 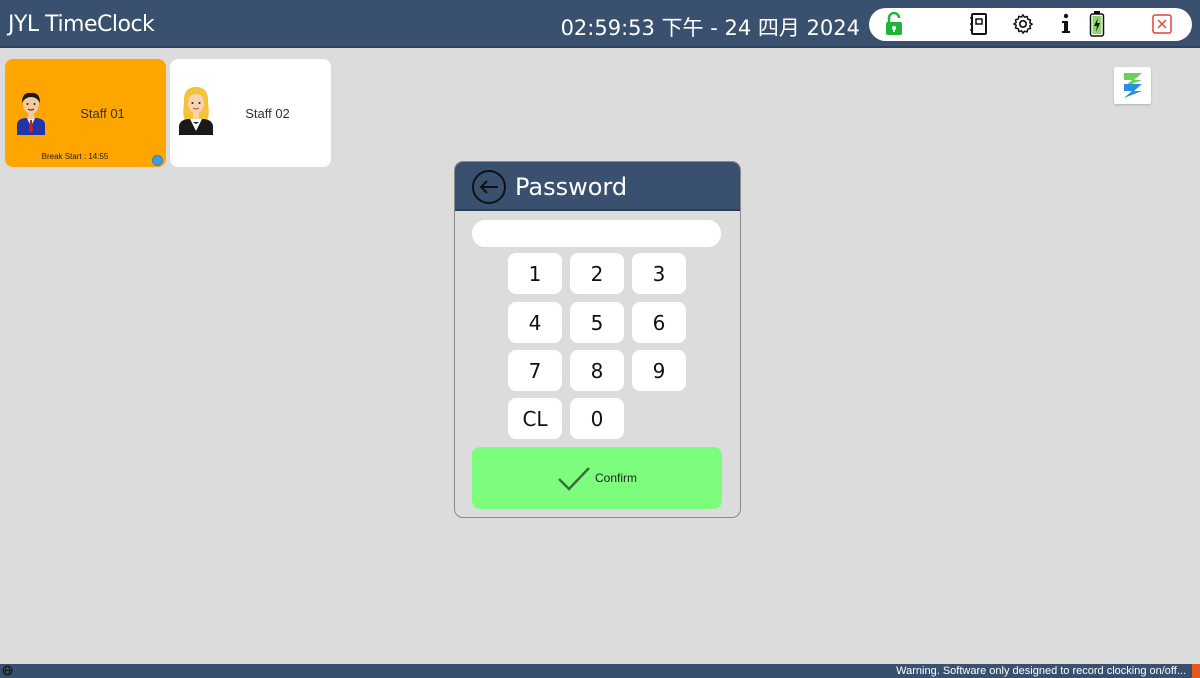 What do you see at coordinates (710, 28) in the screenshot?
I see `clock-display: 02:59:53 下午 - 24 四月 2024` at bounding box center [710, 28].